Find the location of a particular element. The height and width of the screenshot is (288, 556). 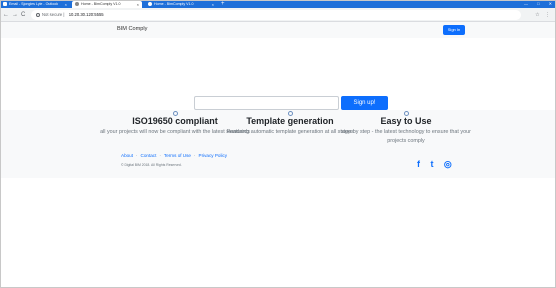

forward-icon: → is located at coordinates (15, 15).